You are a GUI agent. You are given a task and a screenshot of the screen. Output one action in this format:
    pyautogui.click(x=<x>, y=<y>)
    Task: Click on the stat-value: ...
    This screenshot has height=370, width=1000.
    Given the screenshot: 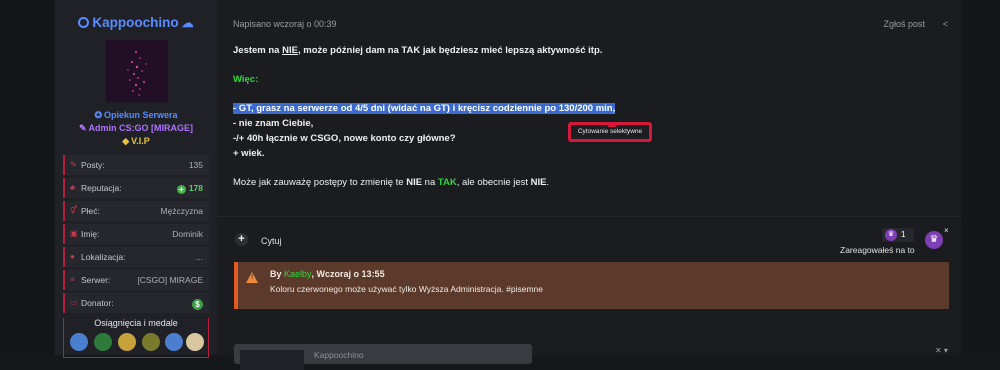 What is the action you would take?
    pyautogui.click(x=199, y=257)
    